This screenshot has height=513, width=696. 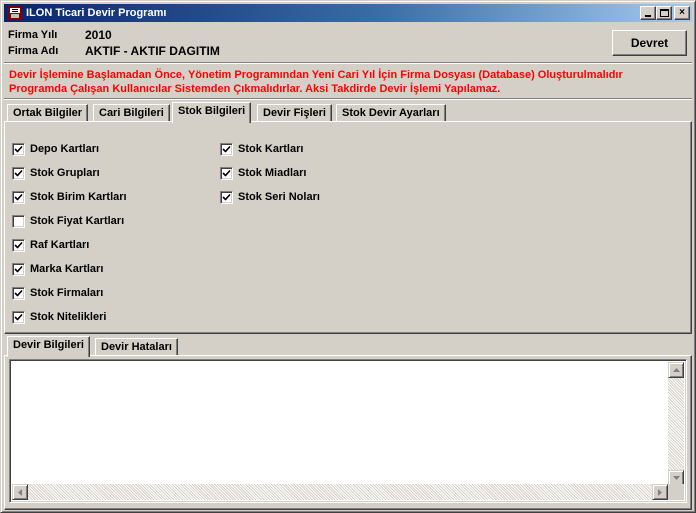 I want to click on tab-devir-fisleri: Devir Fişleri, so click(x=294, y=113).